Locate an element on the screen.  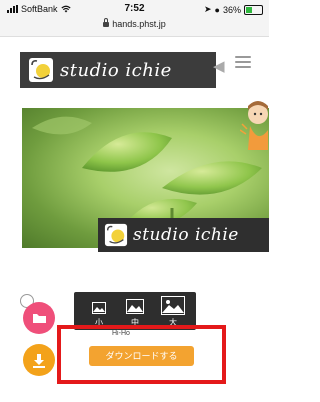
folder-fab-button is located at coordinates (39, 318).